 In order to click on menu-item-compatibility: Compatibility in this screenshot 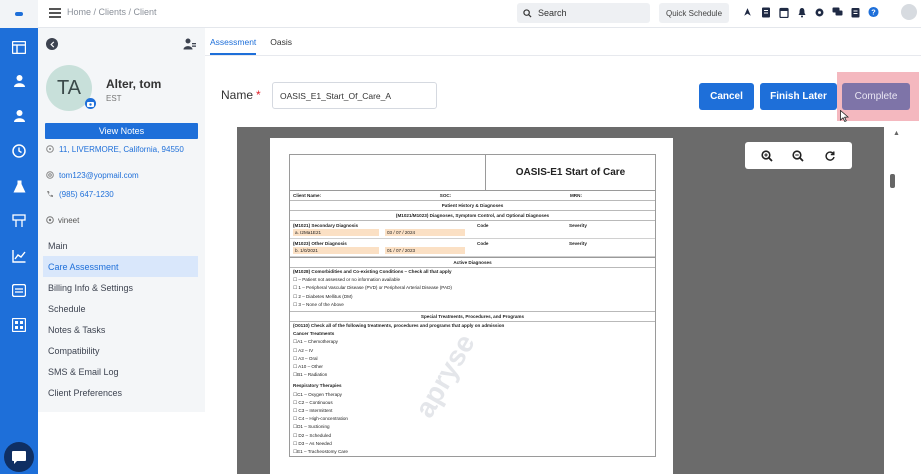, I will do `click(120, 350)`.